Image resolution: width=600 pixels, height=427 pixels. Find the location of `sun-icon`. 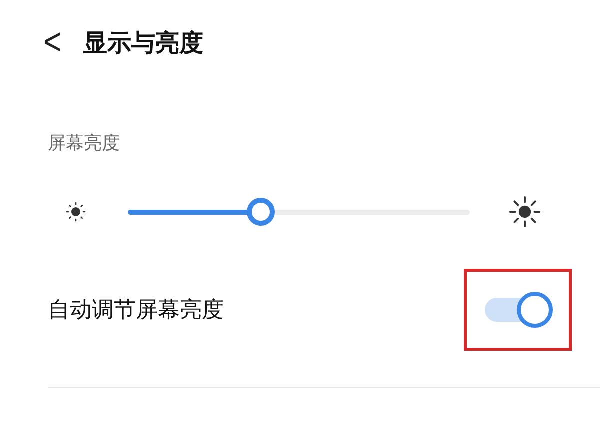

sun-icon is located at coordinates (525, 212).